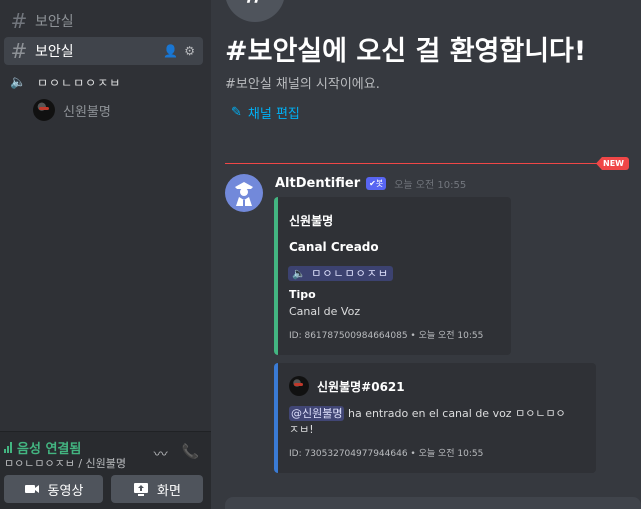 Image resolution: width=641 pixels, height=509 pixels. I want to click on page-title: #보안실에 오신 걸 환영합니다!, so click(406, 51).